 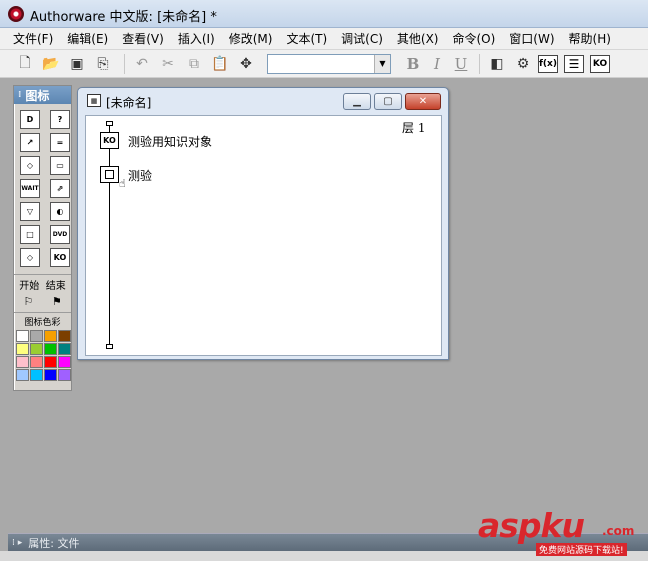 I want to click on paste-icon: 📋, so click(x=220, y=64).